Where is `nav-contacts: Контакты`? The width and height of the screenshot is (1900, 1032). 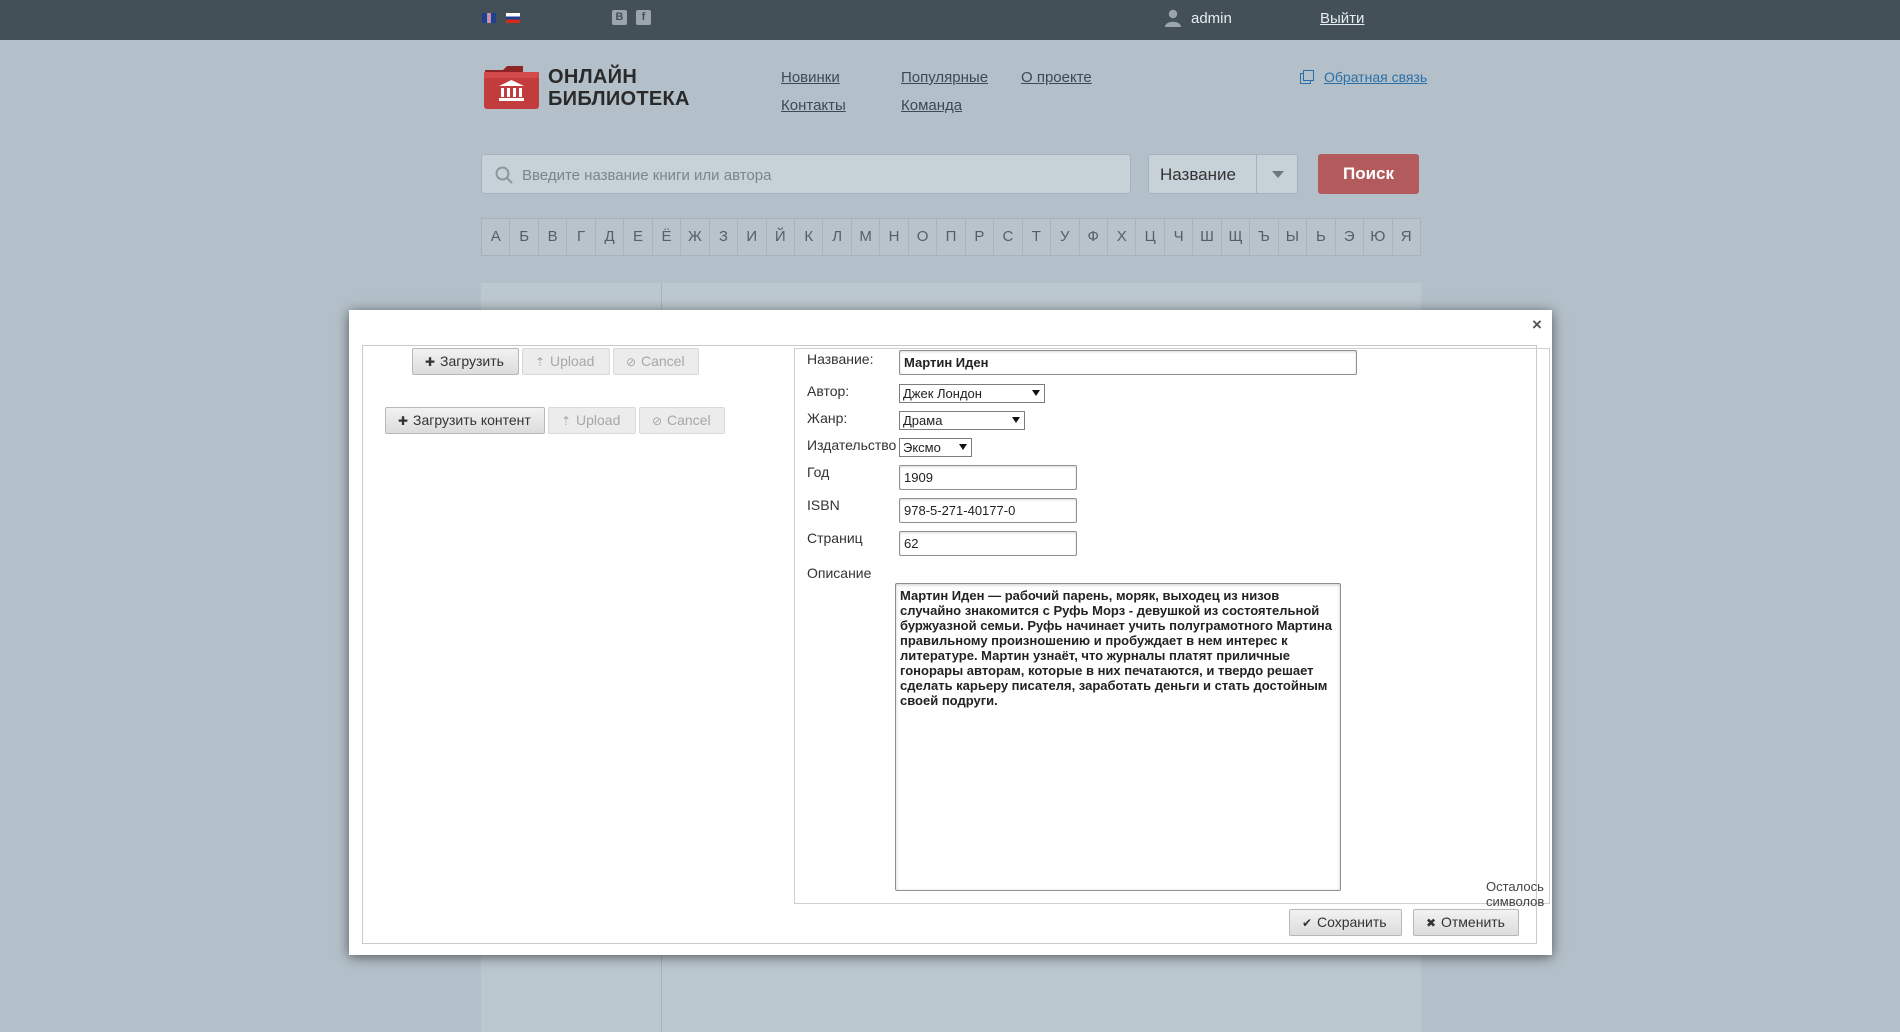 nav-contacts: Контакты is located at coordinates (813, 105).